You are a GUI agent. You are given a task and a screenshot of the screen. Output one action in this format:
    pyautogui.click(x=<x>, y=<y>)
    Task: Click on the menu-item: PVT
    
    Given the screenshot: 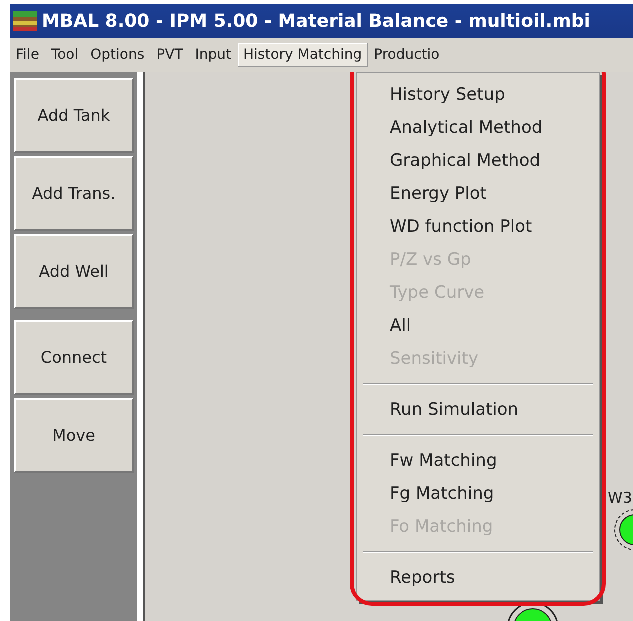 What is the action you would take?
    pyautogui.click(x=170, y=55)
    